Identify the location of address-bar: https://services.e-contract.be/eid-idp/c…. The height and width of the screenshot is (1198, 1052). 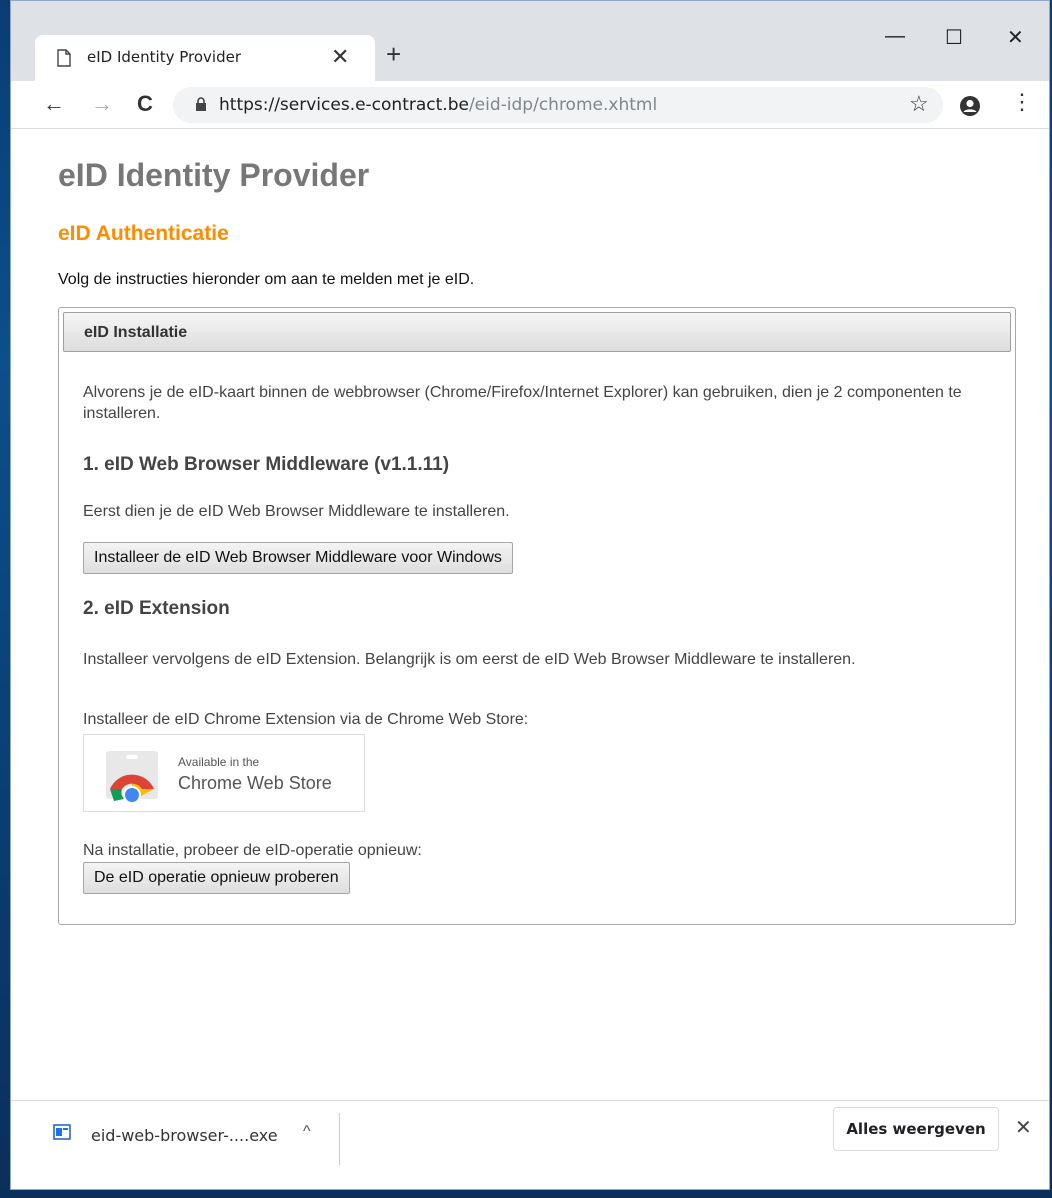
(558, 105).